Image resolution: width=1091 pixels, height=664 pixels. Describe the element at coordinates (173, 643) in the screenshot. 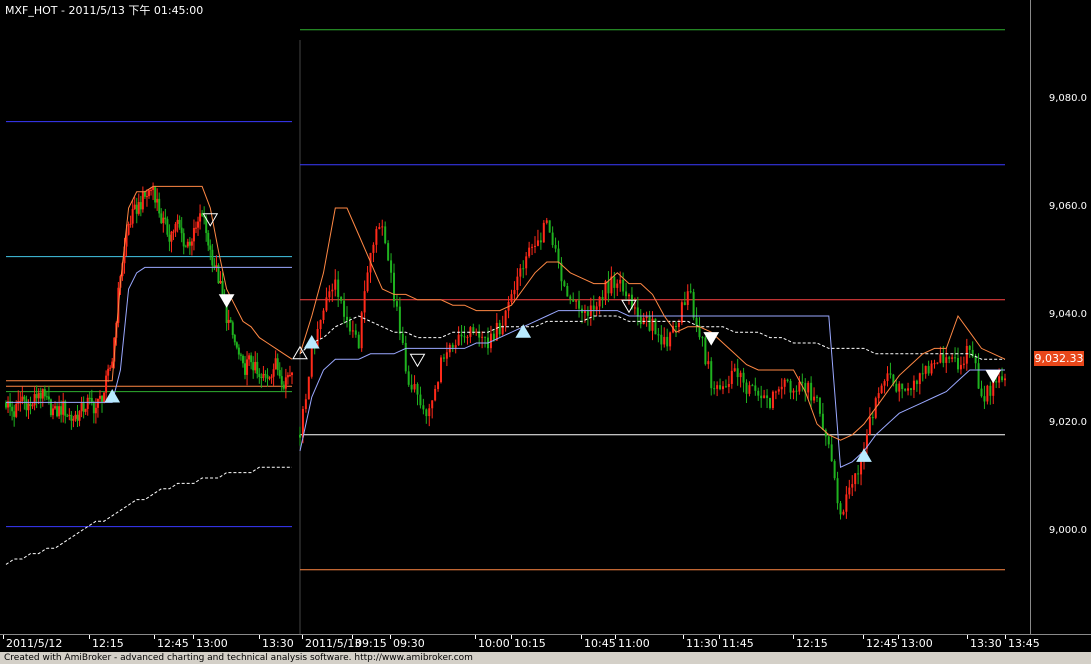

I see `x-tick-label: 12:45` at that location.